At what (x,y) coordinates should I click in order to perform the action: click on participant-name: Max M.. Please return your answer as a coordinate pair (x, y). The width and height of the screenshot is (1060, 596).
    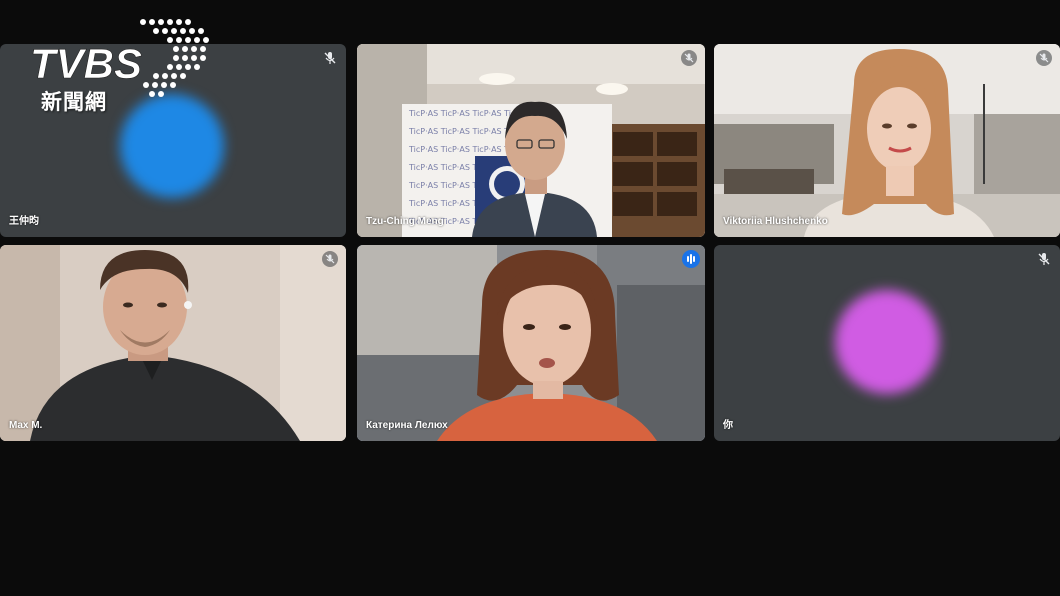
    Looking at the image, I should click on (26, 425).